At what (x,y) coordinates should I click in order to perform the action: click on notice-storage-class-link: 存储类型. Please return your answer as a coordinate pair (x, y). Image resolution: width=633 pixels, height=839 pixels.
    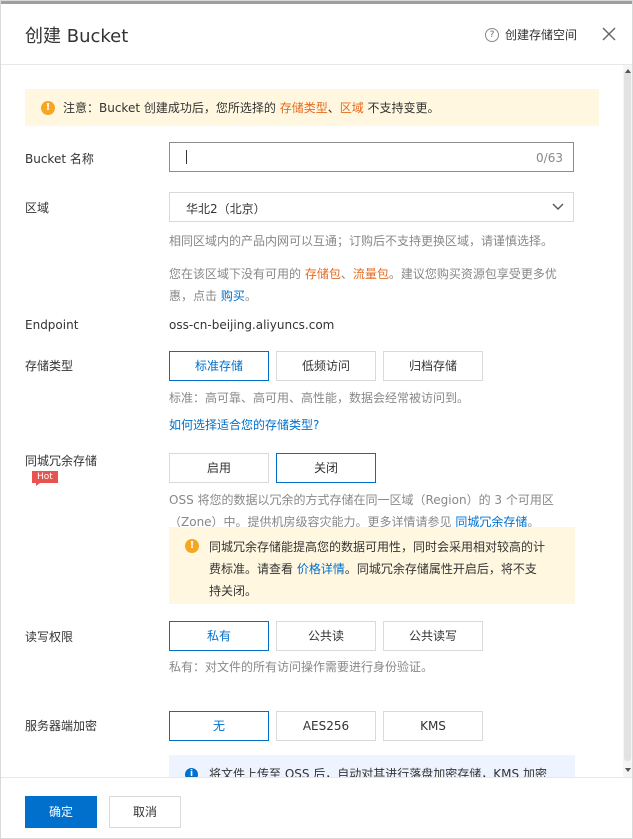
    Looking at the image, I should click on (304, 108).